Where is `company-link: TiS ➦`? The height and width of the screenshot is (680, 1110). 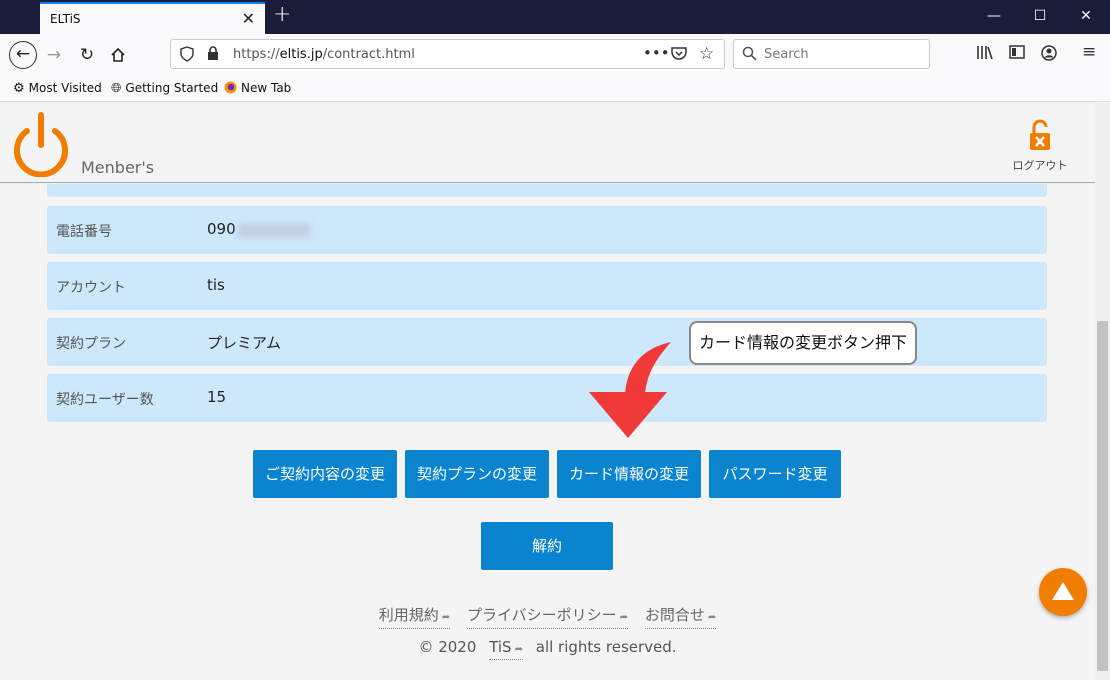
company-link: TiS ➦ is located at coordinates (506, 649).